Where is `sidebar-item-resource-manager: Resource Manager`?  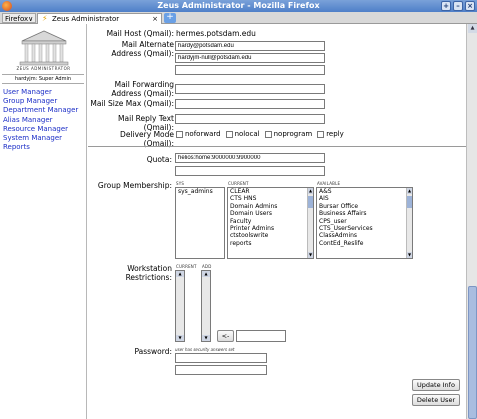 sidebar-item-resource-manager: Resource Manager is located at coordinates (40, 129).